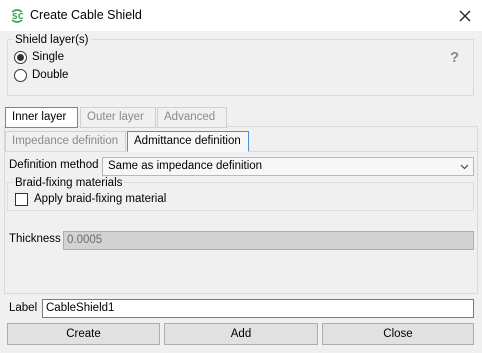 Image resolution: width=482 pixels, height=353 pixels. What do you see at coordinates (454, 57) in the screenshot?
I see `help-icon: ?` at bounding box center [454, 57].